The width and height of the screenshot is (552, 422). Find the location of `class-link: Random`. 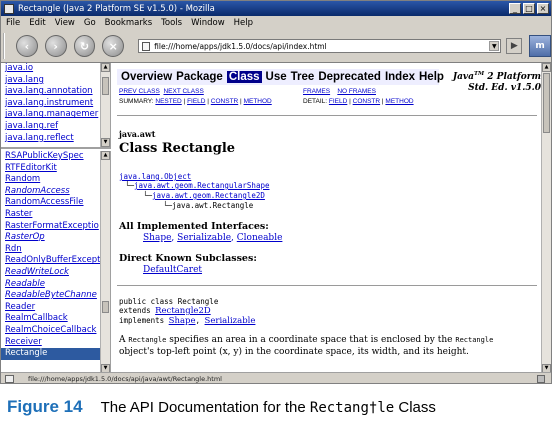

class-link: Random is located at coordinates (55, 180).